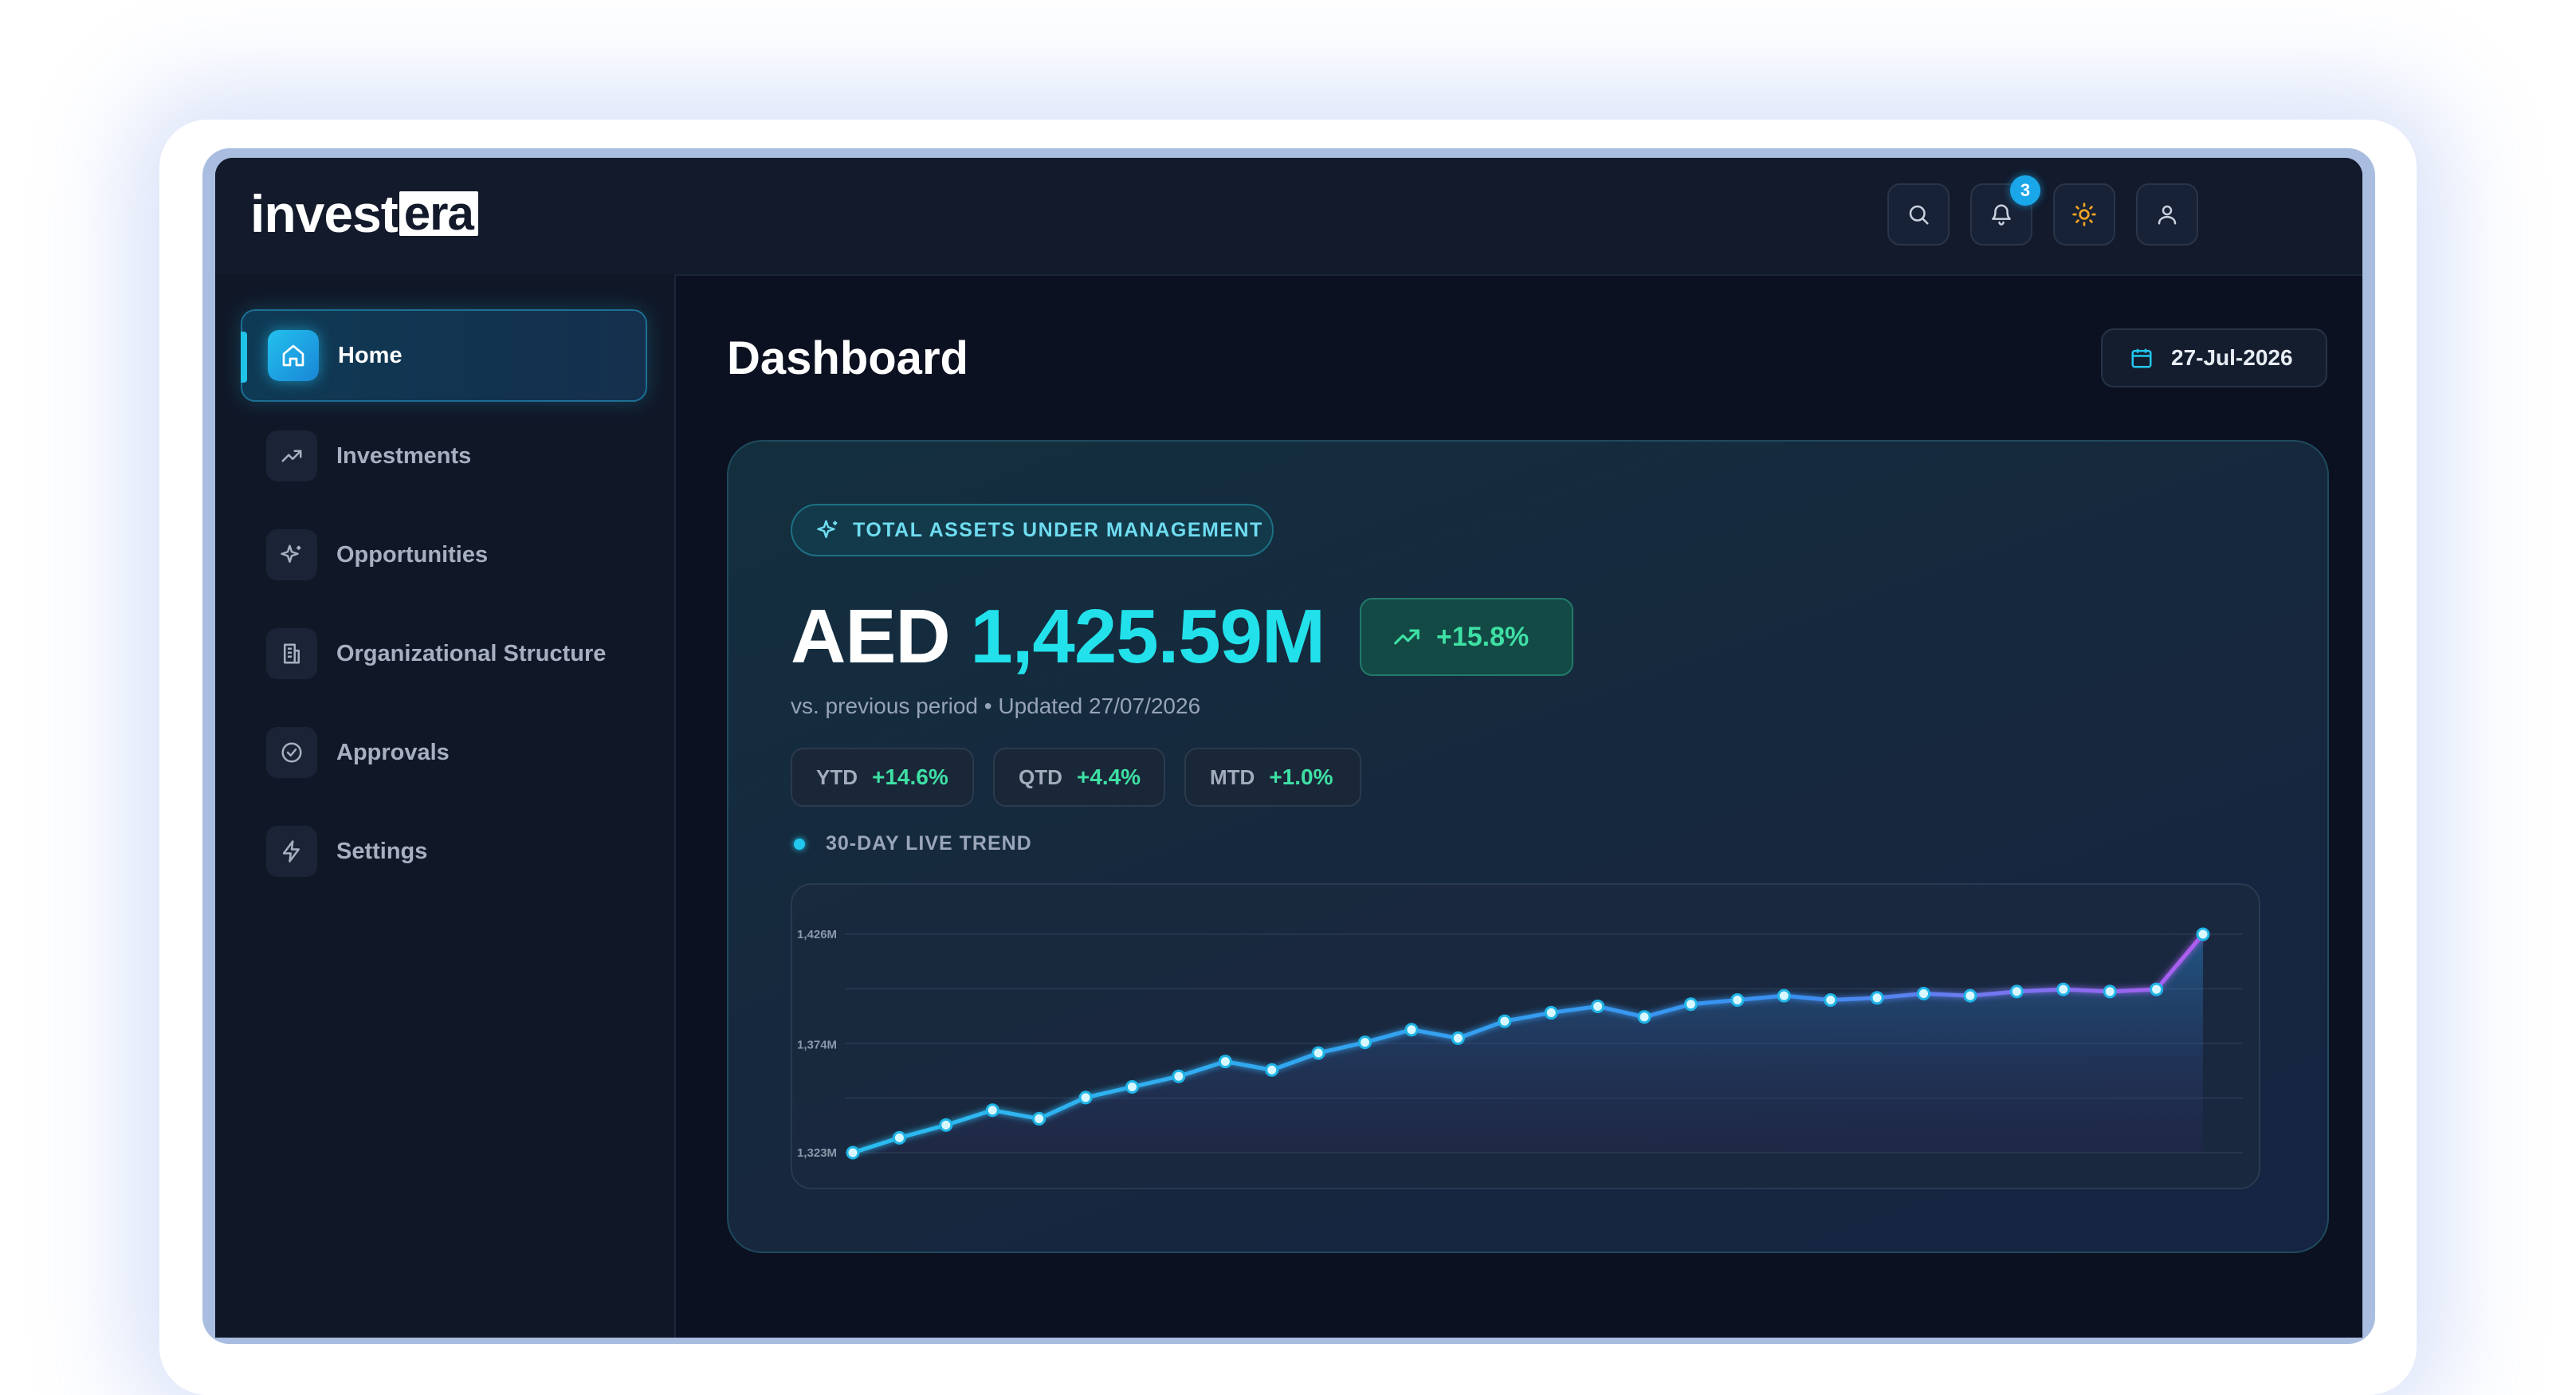 The height and width of the screenshot is (1395, 2576). I want to click on sidebar-item-investments: Investments, so click(444, 456).